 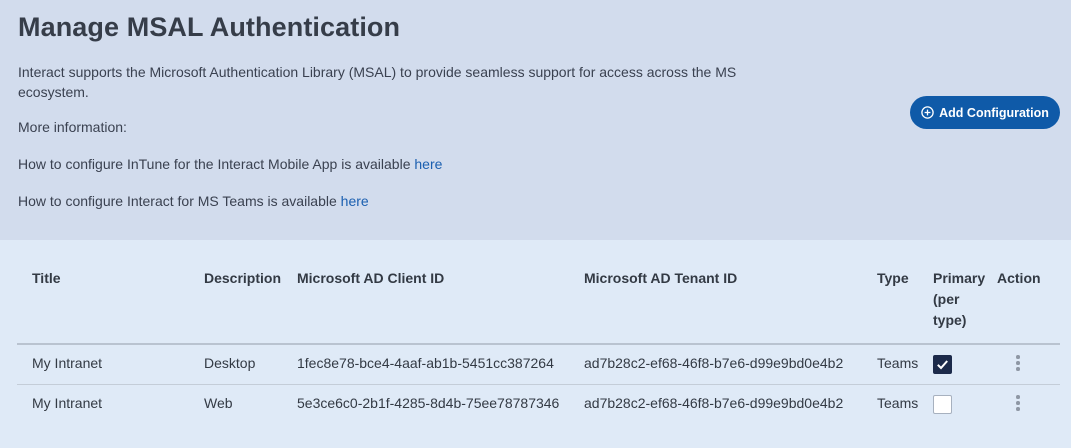 I want to click on add-configuration-label: Add Configuration, so click(x=994, y=112).